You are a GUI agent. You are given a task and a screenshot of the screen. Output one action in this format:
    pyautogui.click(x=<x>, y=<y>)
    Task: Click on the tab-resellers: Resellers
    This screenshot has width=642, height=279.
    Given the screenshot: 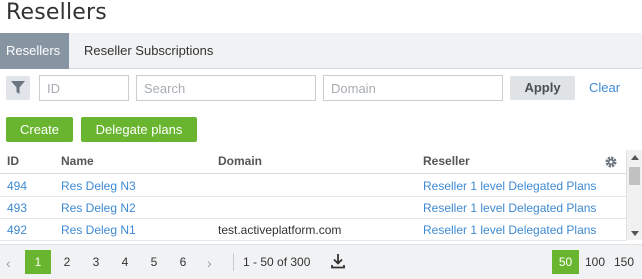 What is the action you would take?
    pyautogui.click(x=34, y=51)
    